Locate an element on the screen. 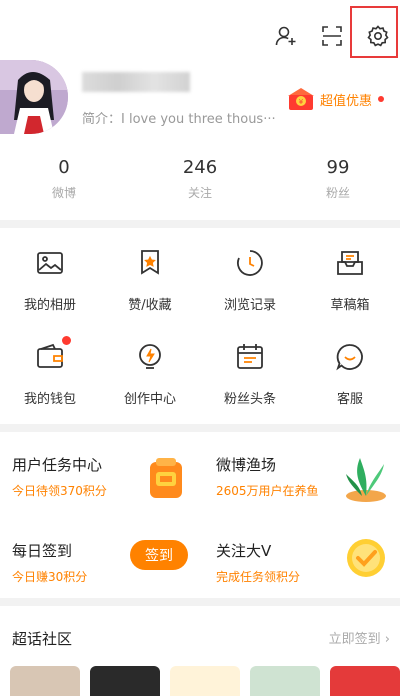  stat-value: 99 is located at coordinates (338, 167).